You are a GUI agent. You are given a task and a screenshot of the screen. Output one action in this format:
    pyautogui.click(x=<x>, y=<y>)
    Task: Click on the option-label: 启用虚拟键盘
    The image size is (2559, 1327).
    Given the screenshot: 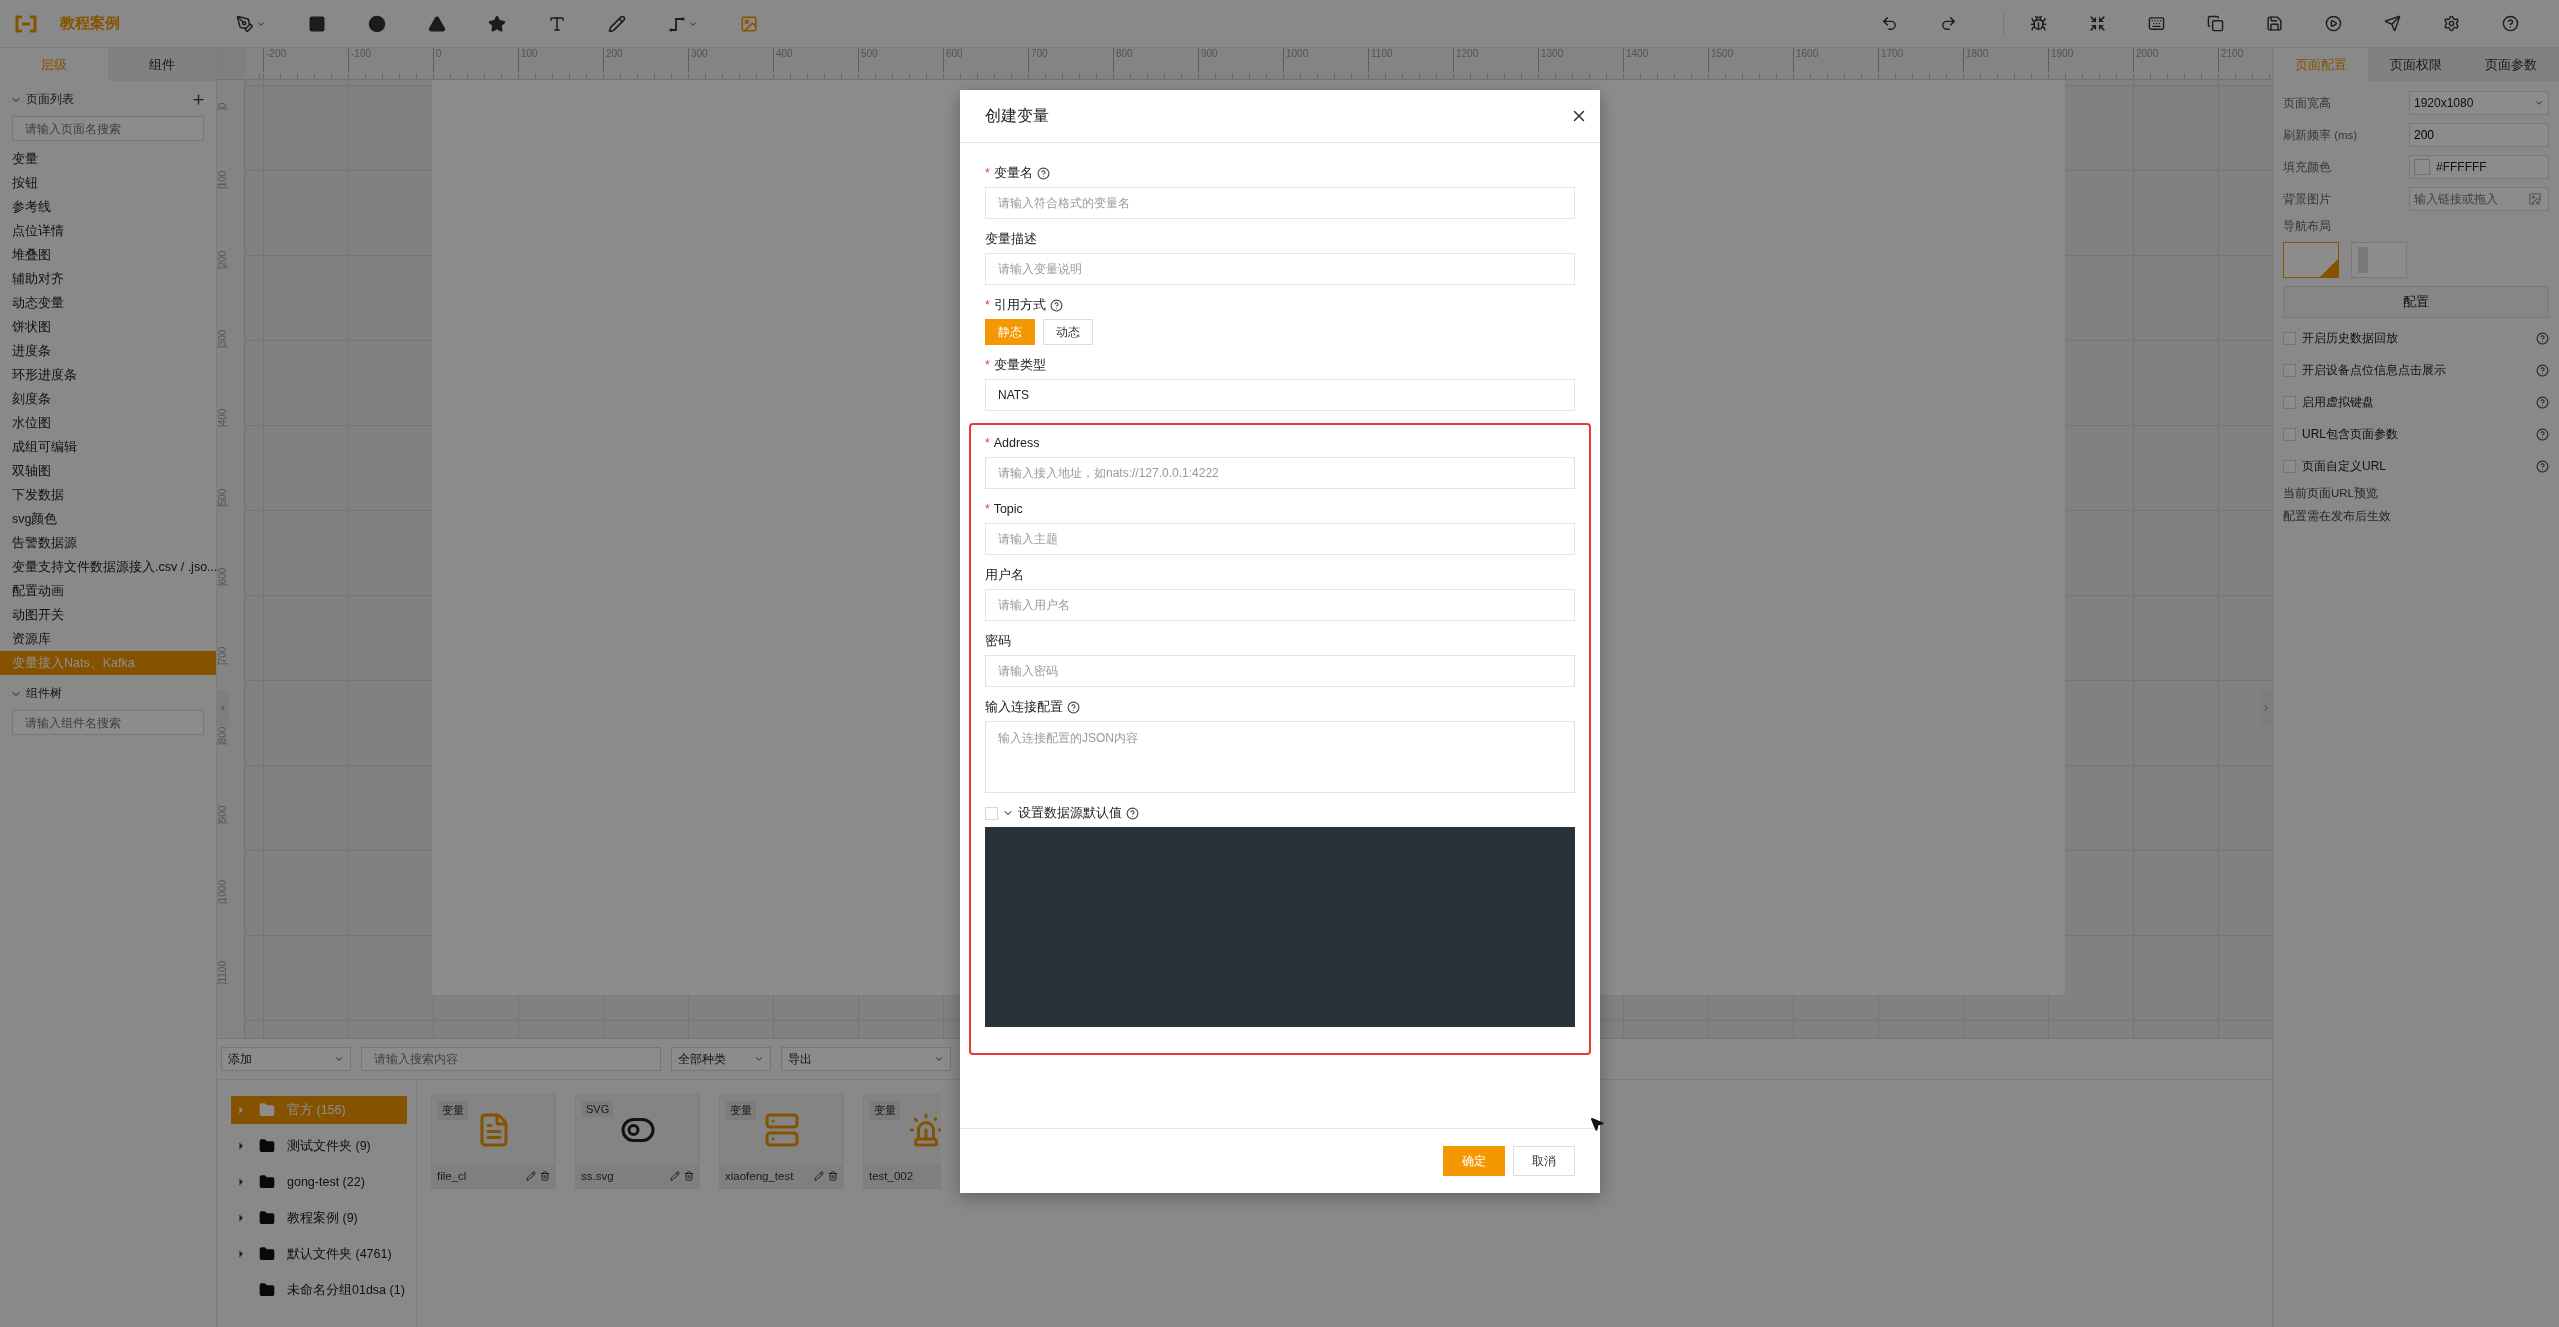 What is the action you would take?
    pyautogui.click(x=2338, y=402)
    